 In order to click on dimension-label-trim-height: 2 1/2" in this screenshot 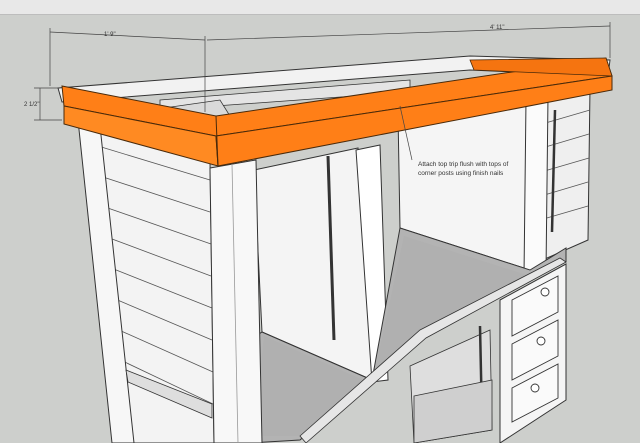, I will do `click(31, 105)`.